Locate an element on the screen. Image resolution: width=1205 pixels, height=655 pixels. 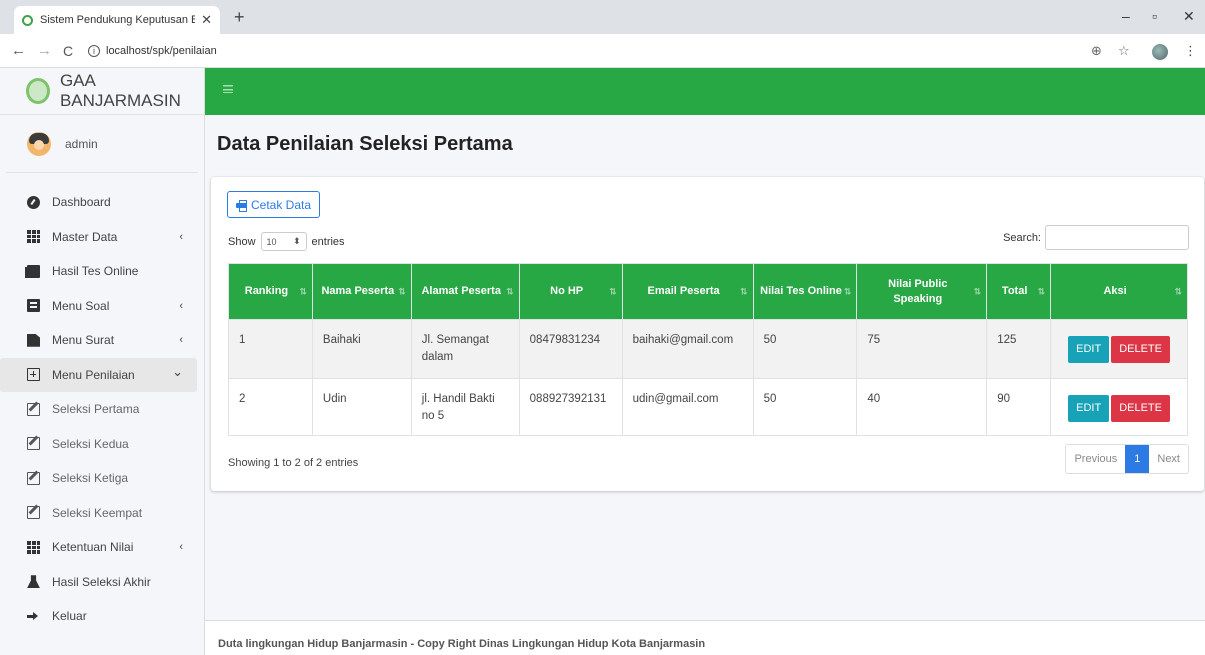
sidebar-item-master-data: Master Data ‹ is located at coordinates (98, 237).